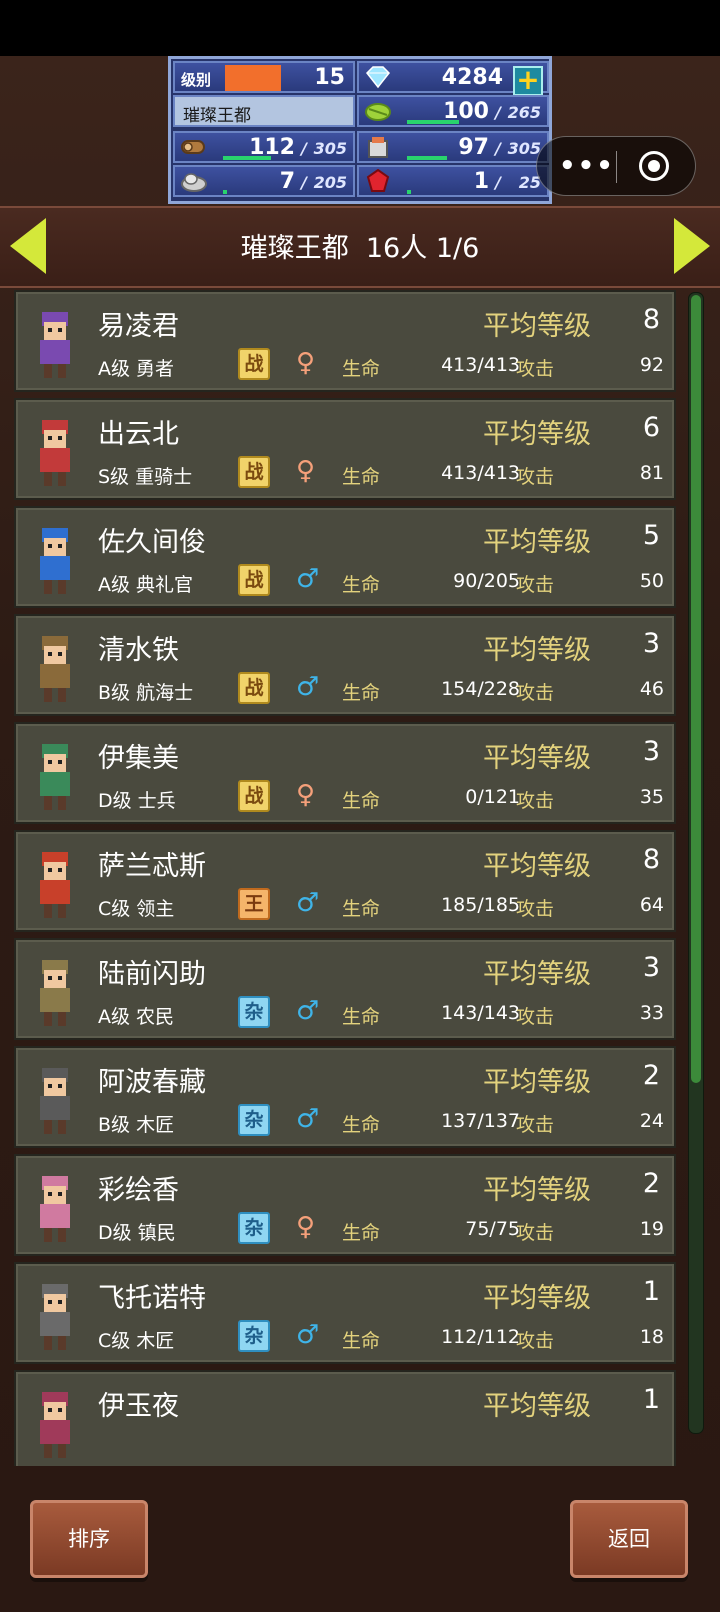 The width and height of the screenshot is (720, 1612). I want to click on character-class: B级 木匠, so click(136, 1125).